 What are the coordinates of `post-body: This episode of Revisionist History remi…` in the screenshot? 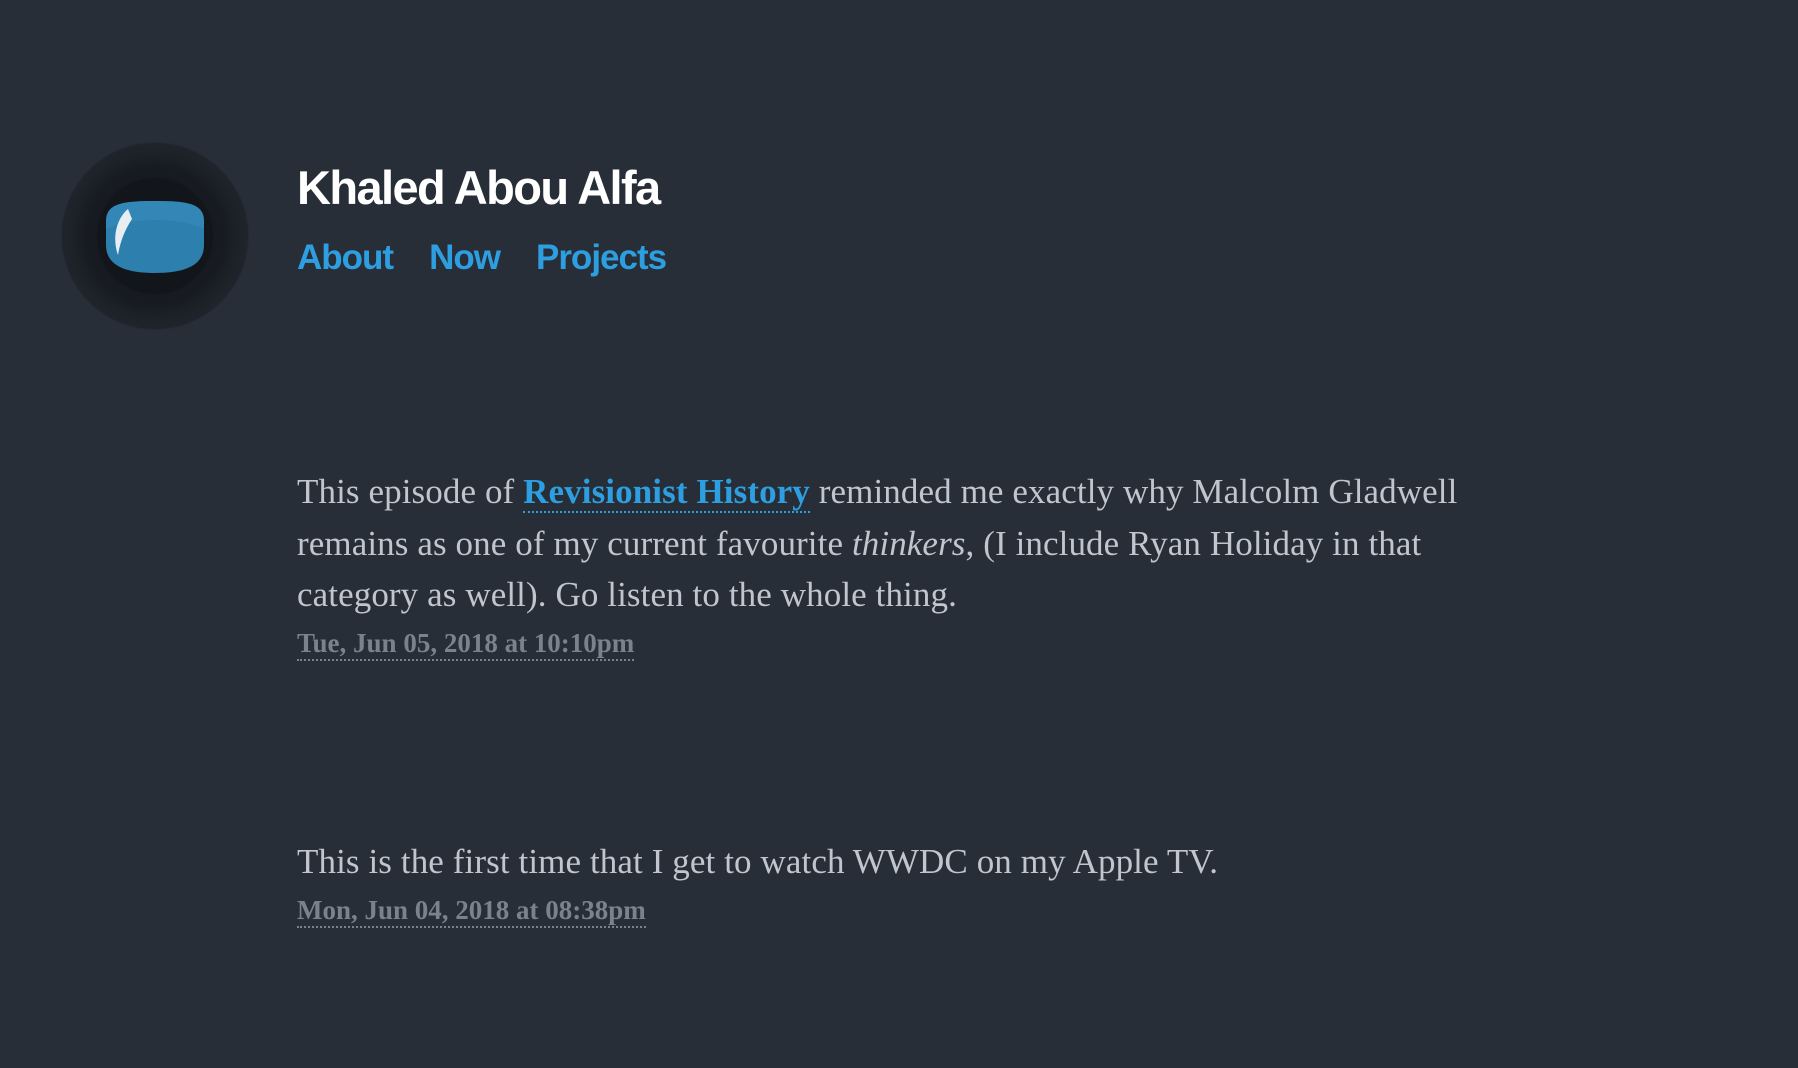 It's located at (912, 543).